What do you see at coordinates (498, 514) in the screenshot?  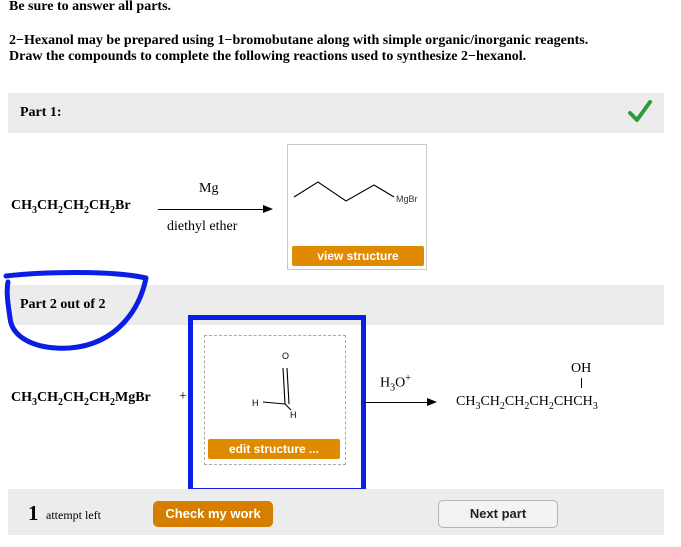 I see `next-part-button: Next part` at bounding box center [498, 514].